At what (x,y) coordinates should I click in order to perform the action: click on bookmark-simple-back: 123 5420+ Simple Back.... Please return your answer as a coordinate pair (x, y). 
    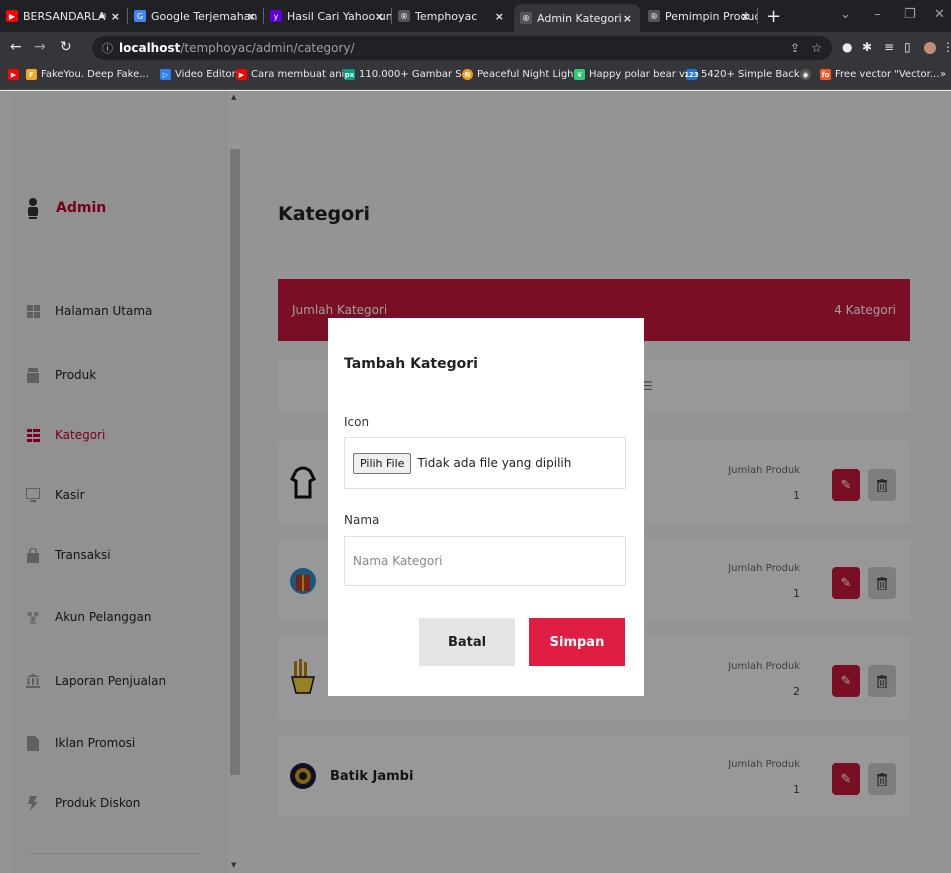
    Looking at the image, I should click on (747, 74).